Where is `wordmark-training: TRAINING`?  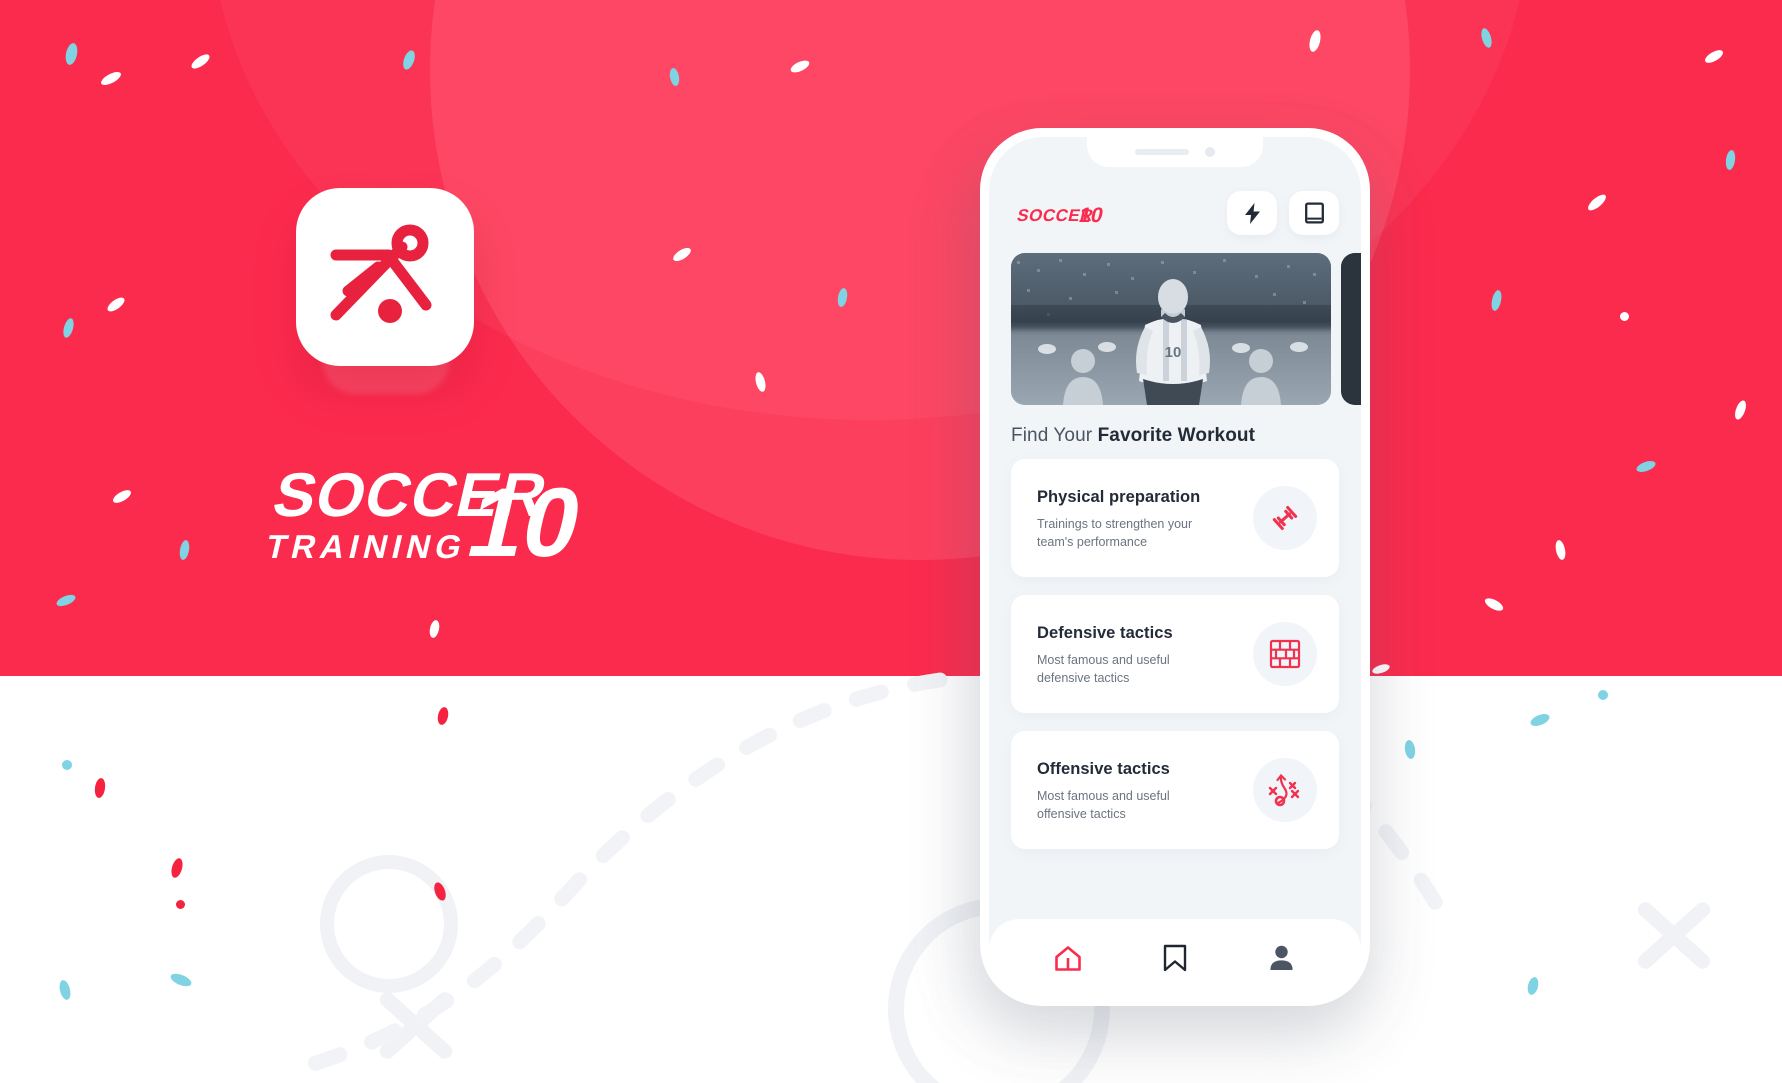 wordmark-training: TRAINING is located at coordinates (366, 547).